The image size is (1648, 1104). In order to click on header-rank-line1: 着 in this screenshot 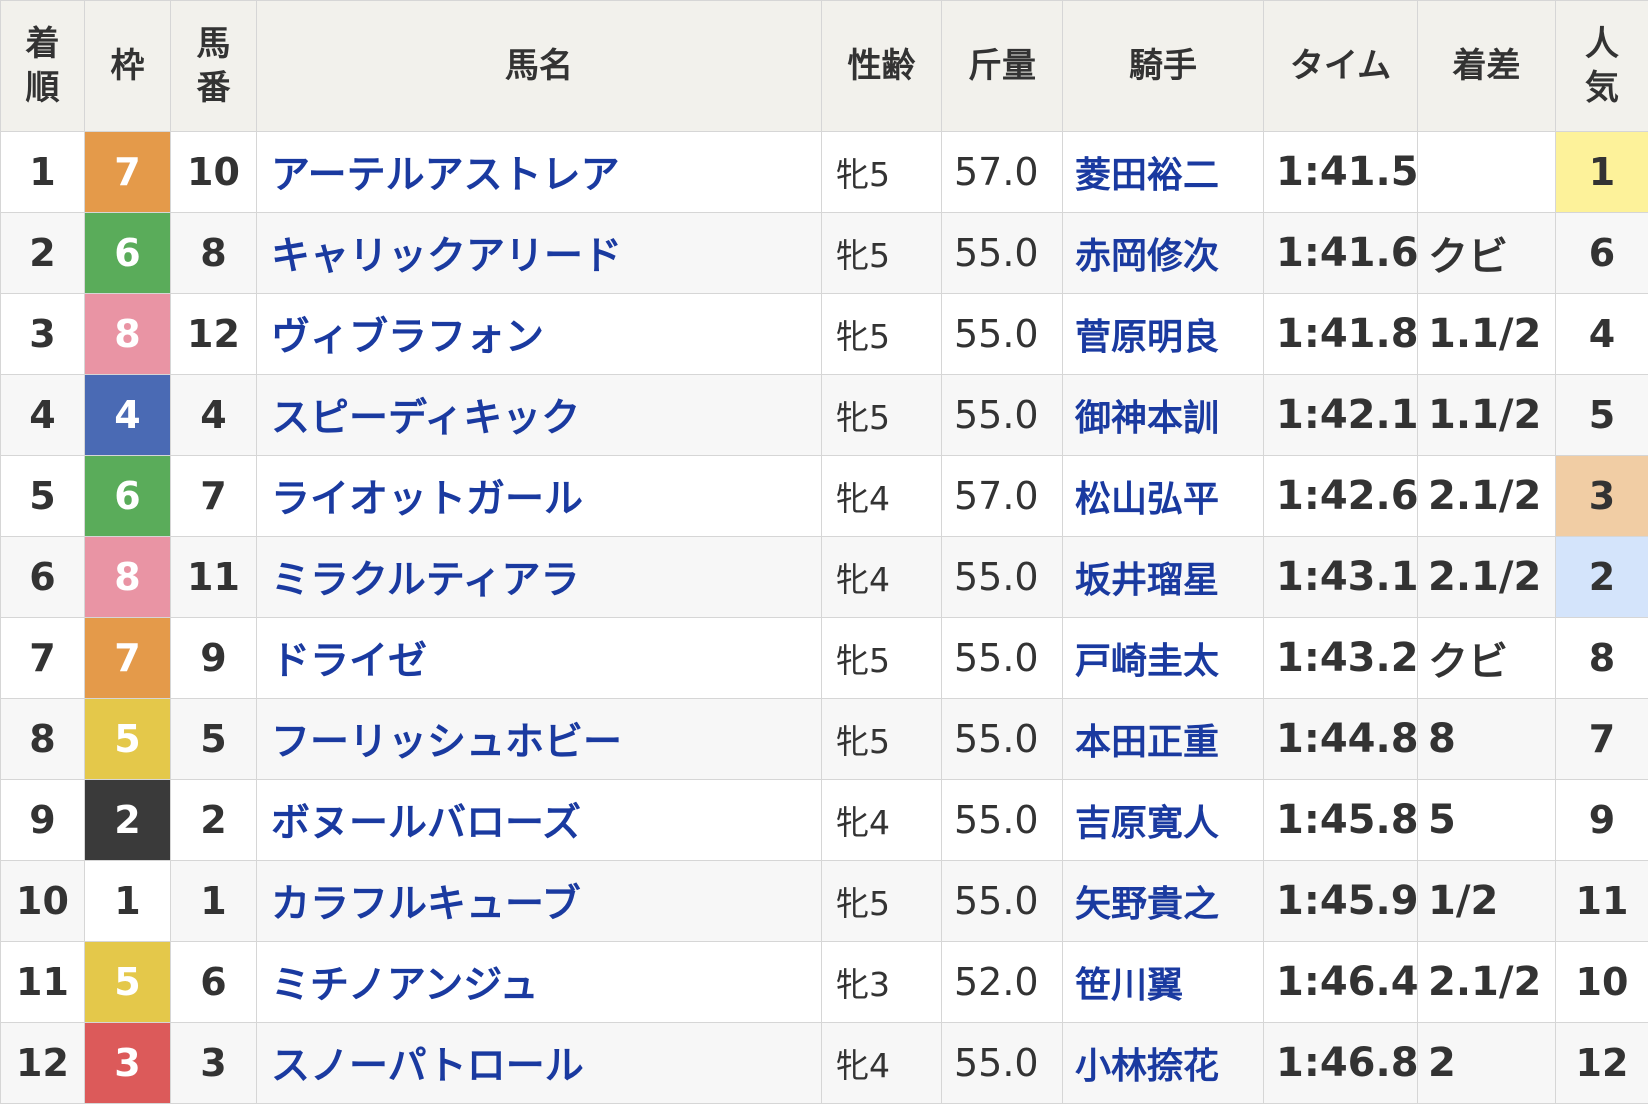, I will do `click(43, 44)`.